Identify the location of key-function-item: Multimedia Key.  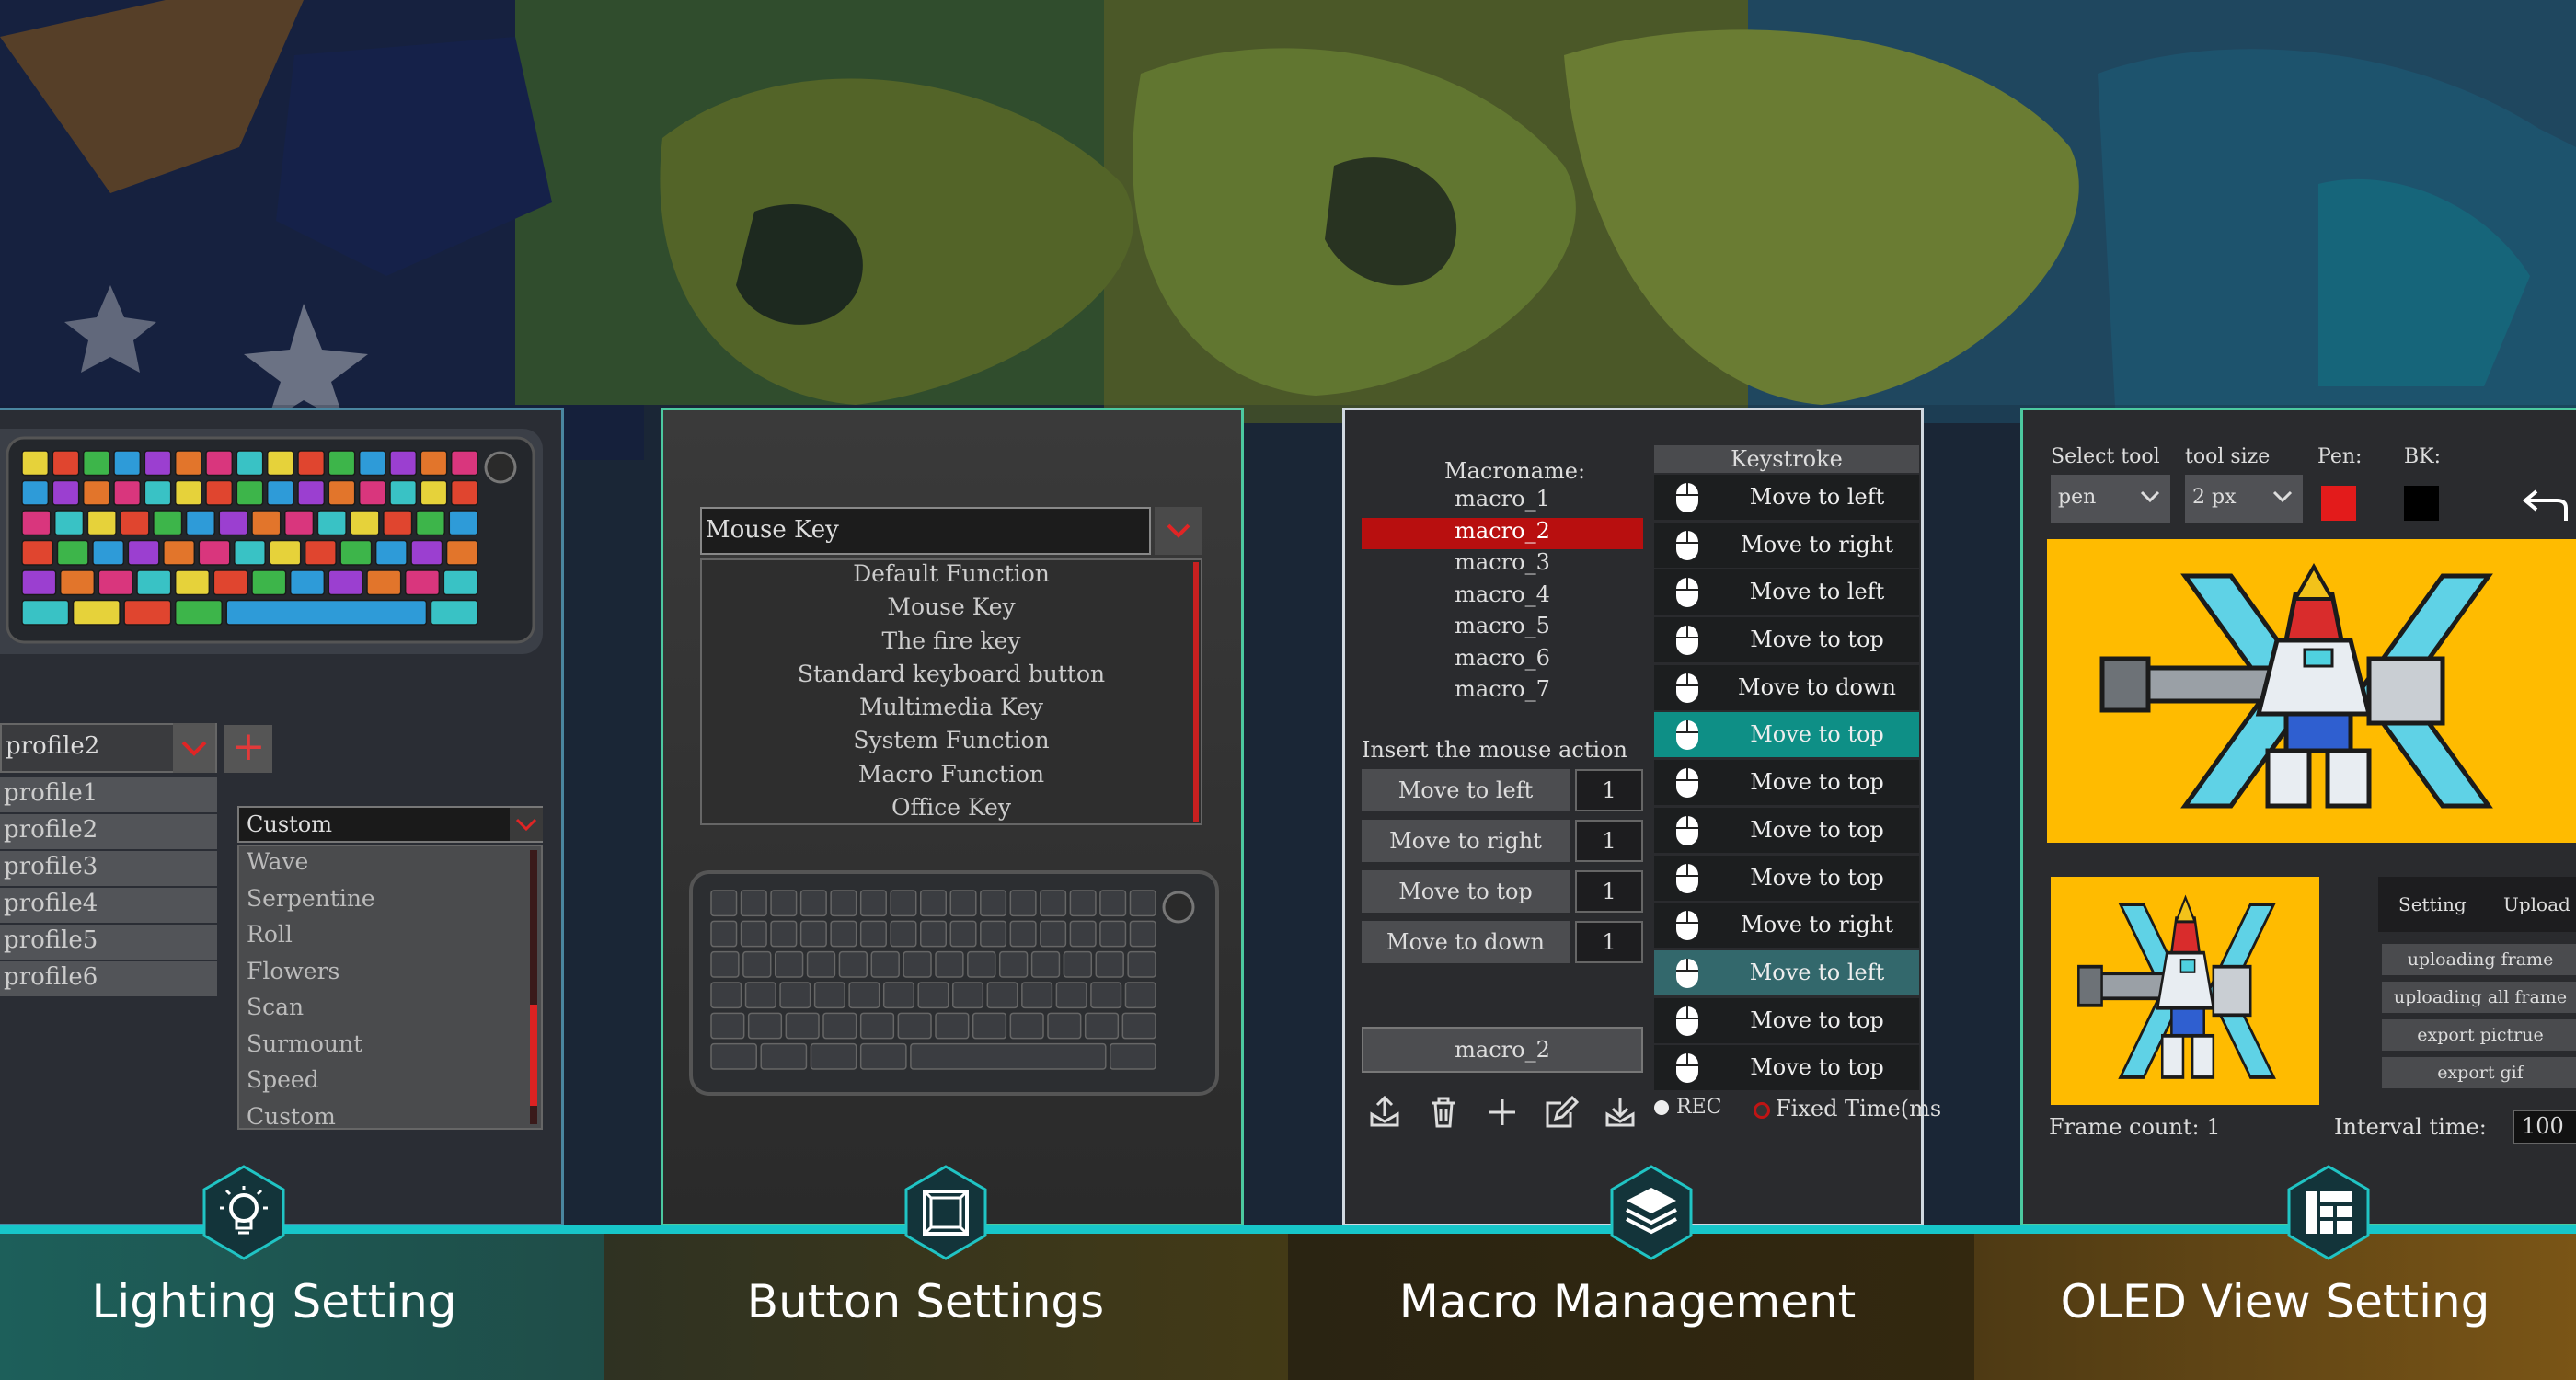
(951, 710).